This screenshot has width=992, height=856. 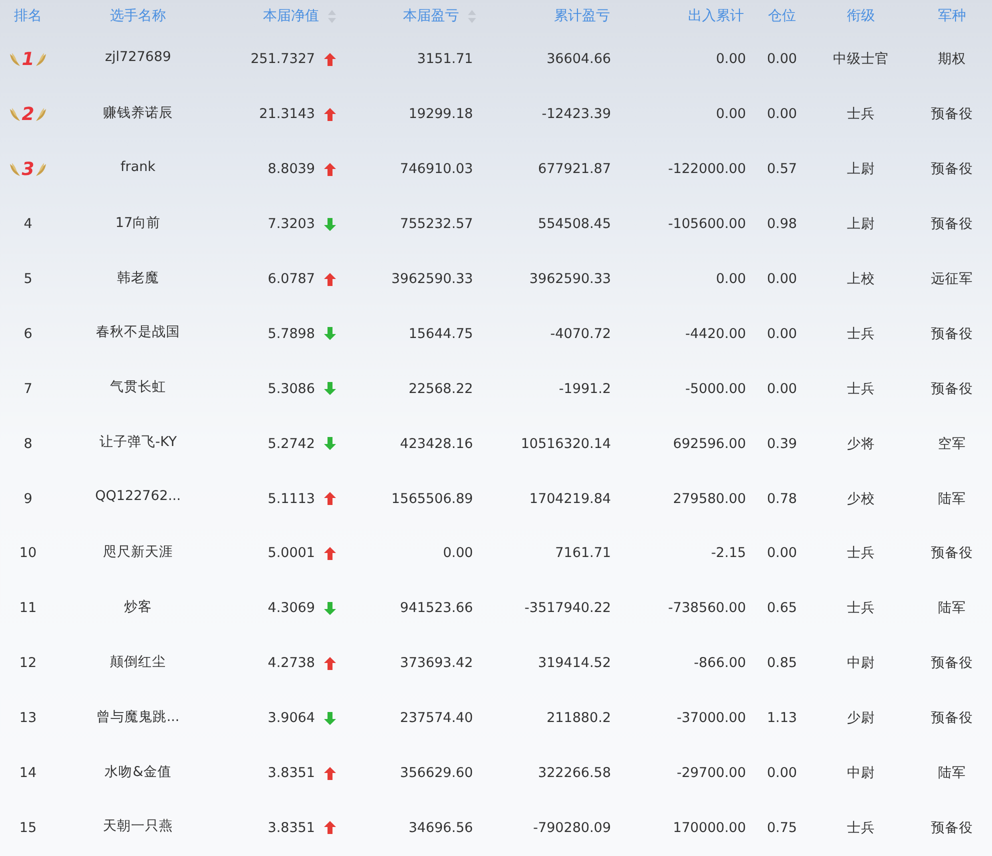 I want to click on table-cell: 322266.58, so click(x=574, y=773).